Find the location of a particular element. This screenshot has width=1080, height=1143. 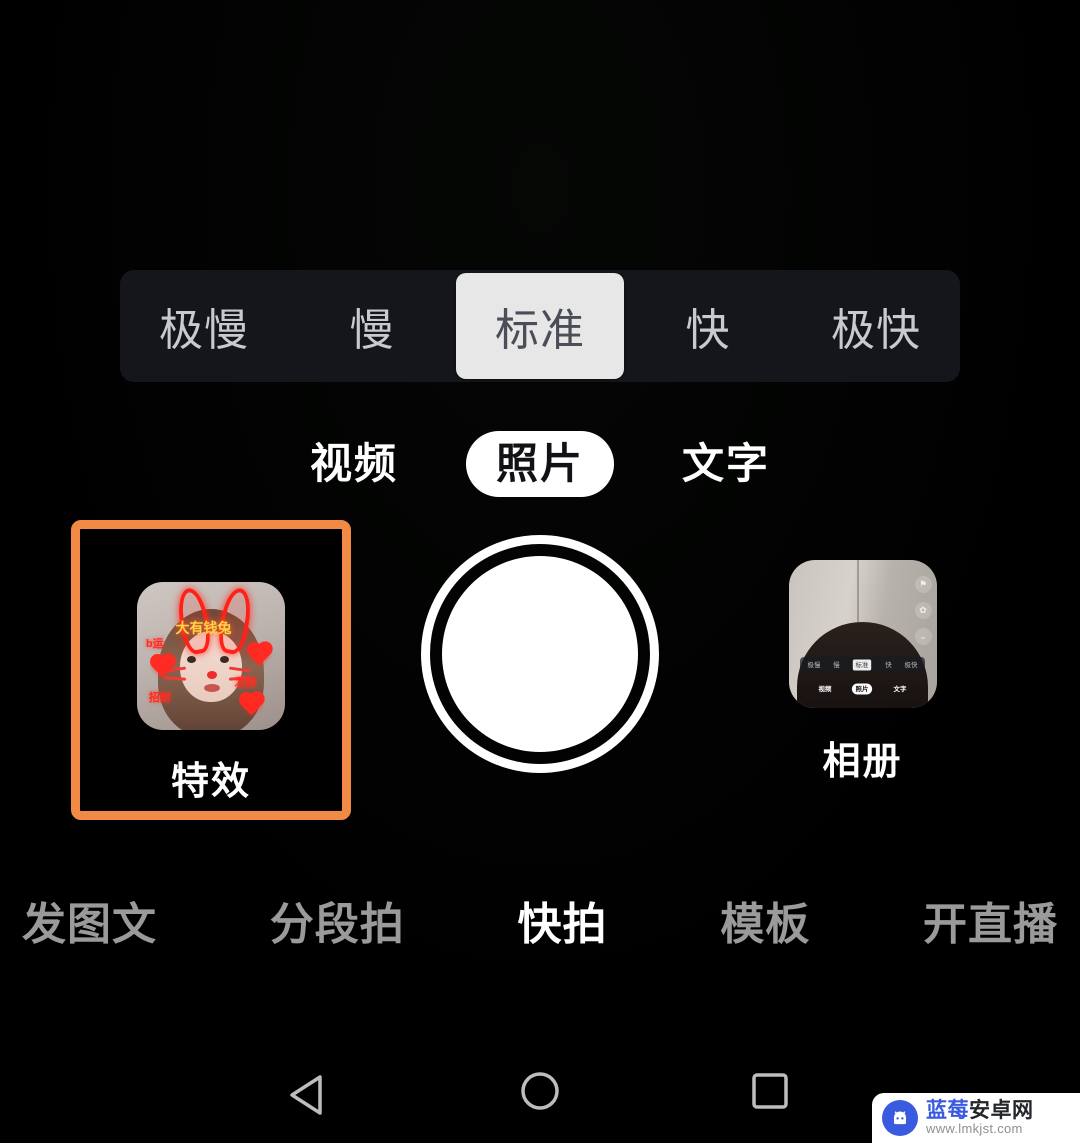

effects-button: b运 大有钱兔 发财 招财 特效 is located at coordinates (211, 670).